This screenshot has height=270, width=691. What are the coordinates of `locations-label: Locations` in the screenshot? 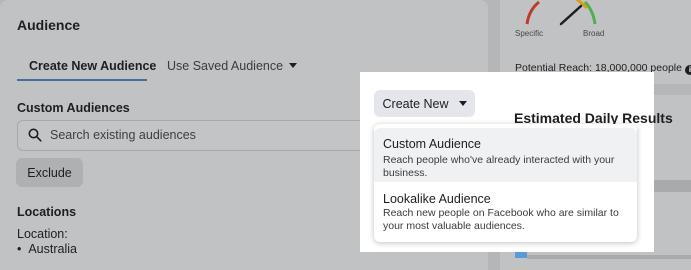 It's located at (47, 212).